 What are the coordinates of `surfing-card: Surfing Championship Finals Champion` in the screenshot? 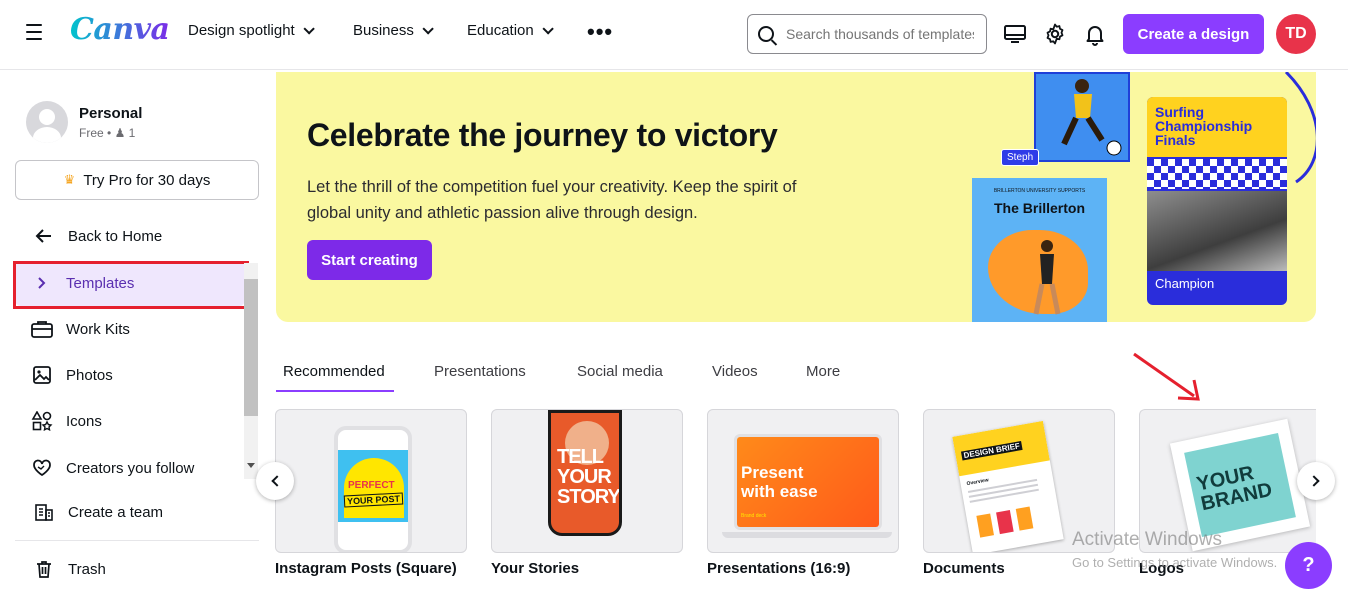 It's located at (1217, 201).